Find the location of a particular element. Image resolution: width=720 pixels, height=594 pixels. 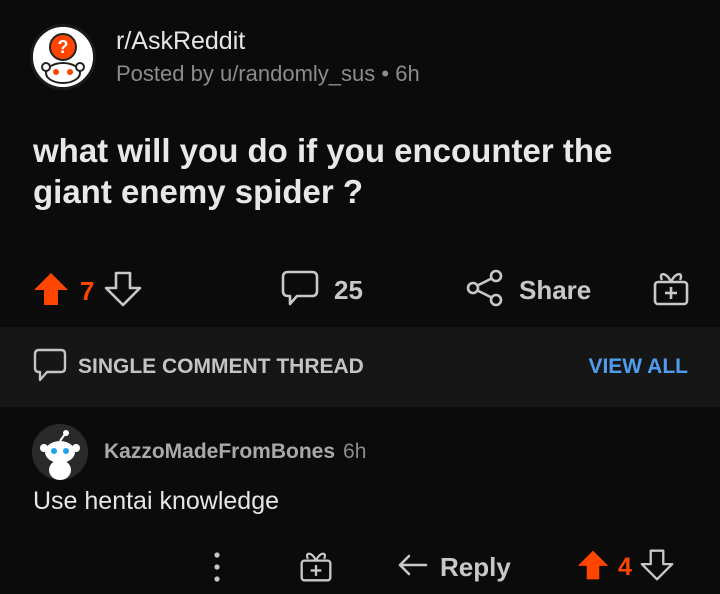

post-author: Posted by u/randomly_sus is located at coordinates (245, 73).